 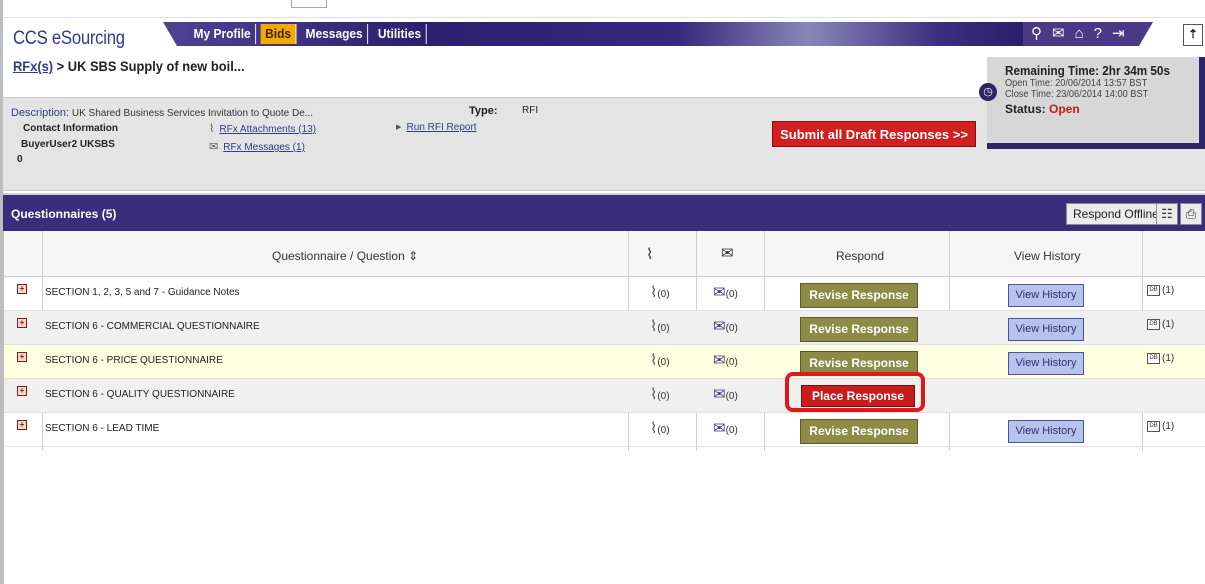 I want to click on buyer-name: BuyerUser2 UKSBS, so click(x=68, y=144).